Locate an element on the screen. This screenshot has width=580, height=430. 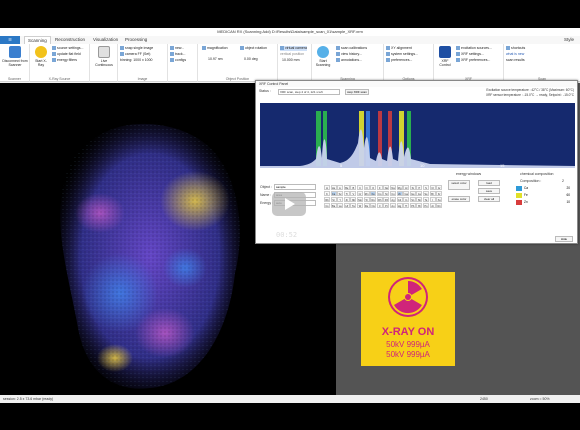
element-button-pb: Pb is located at coordinates (412, 205).